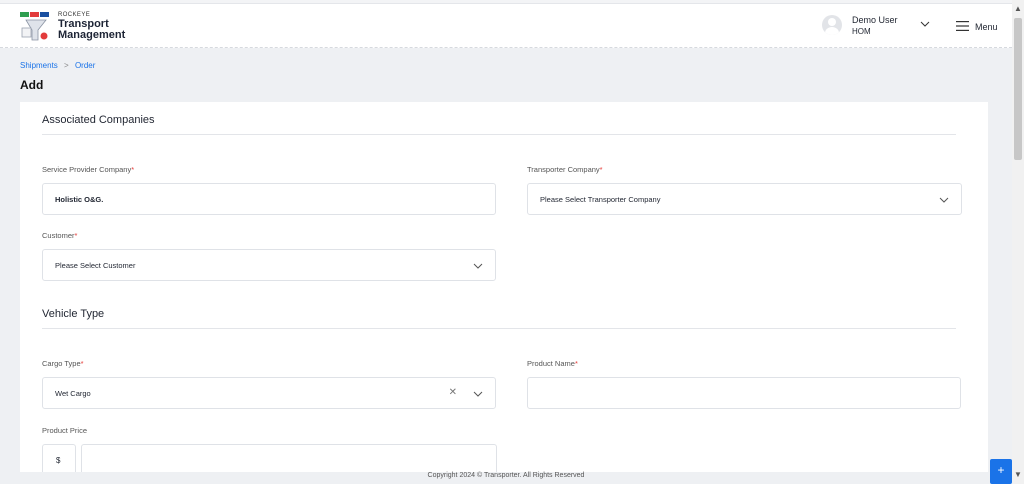  What do you see at coordinates (95, 265) in the screenshot?
I see `customer-placeholder: Please Select Customer` at bounding box center [95, 265].